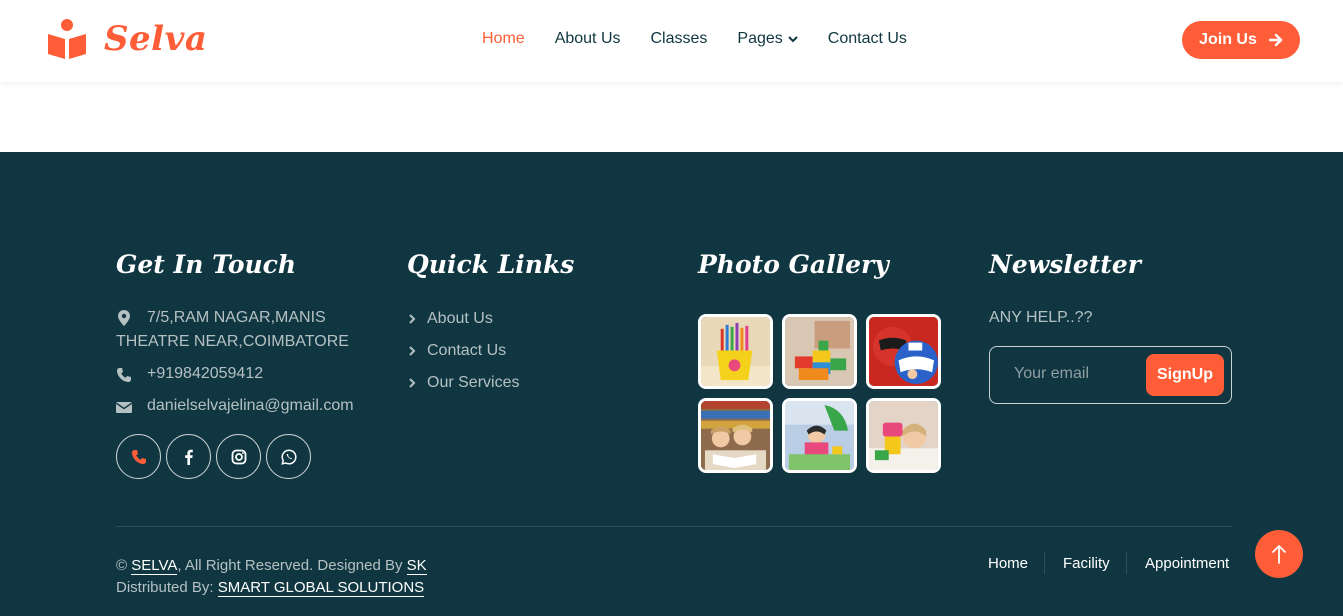 The height and width of the screenshot is (616, 1343). Describe the element at coordinates (122, 565) in the screenshot. I see `copyright-symbol: ©` at that location.